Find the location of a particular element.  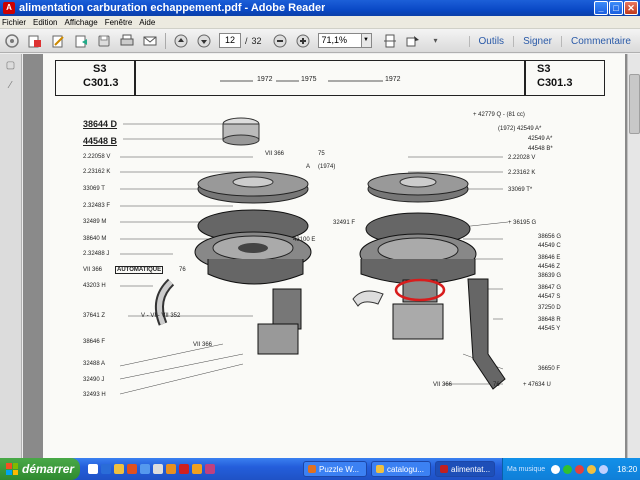

fit-page-icon is located at coordinates (390, 41).